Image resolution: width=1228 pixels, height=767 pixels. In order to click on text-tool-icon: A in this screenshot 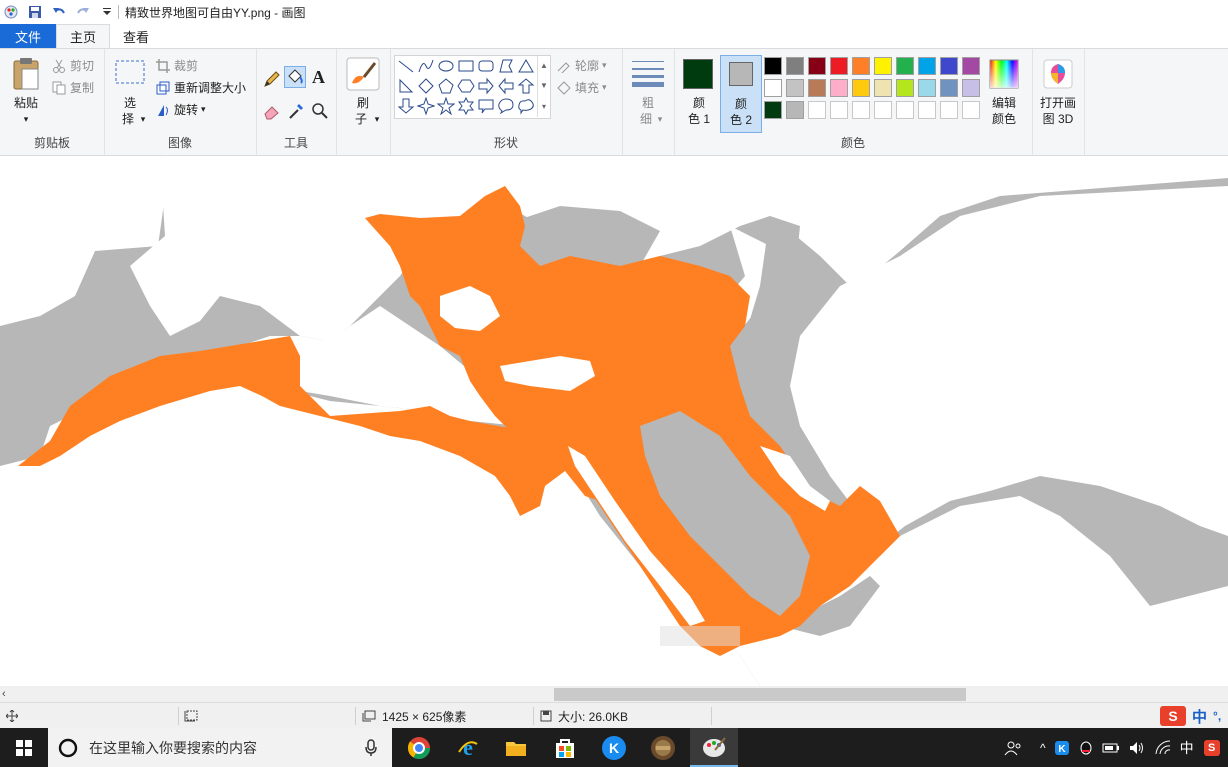, I will do `click(318, 77)`.